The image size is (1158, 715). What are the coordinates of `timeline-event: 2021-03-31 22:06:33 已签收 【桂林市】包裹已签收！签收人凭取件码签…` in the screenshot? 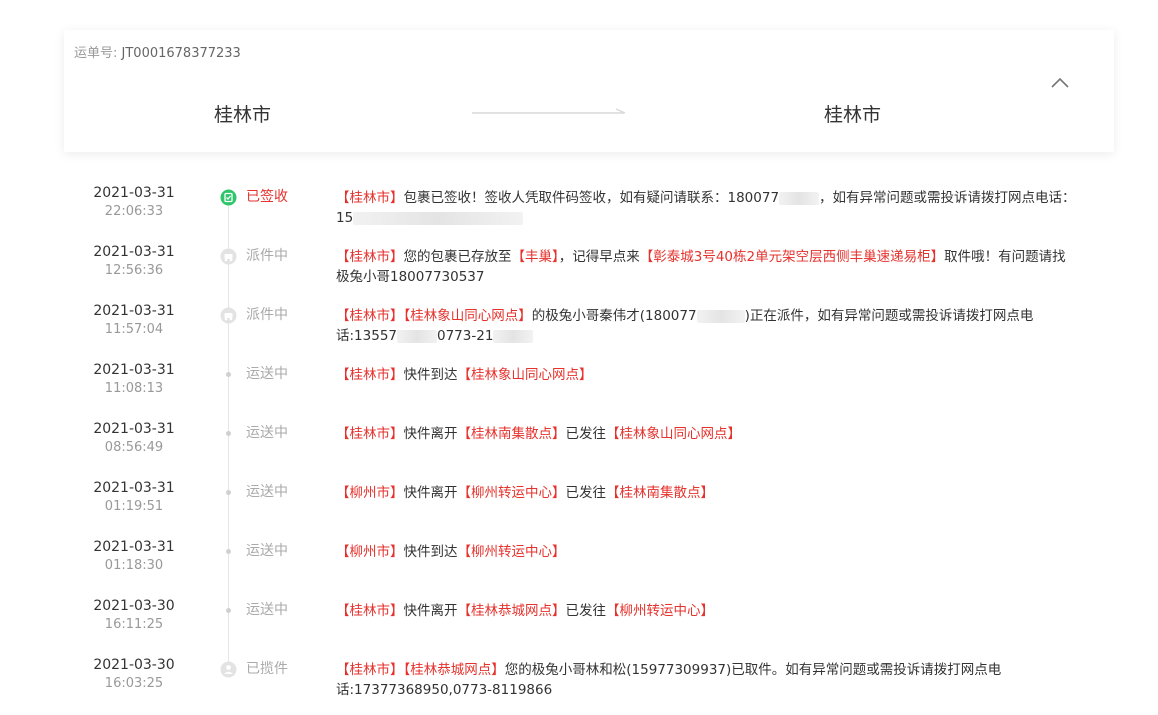 It's located at (579, 213).